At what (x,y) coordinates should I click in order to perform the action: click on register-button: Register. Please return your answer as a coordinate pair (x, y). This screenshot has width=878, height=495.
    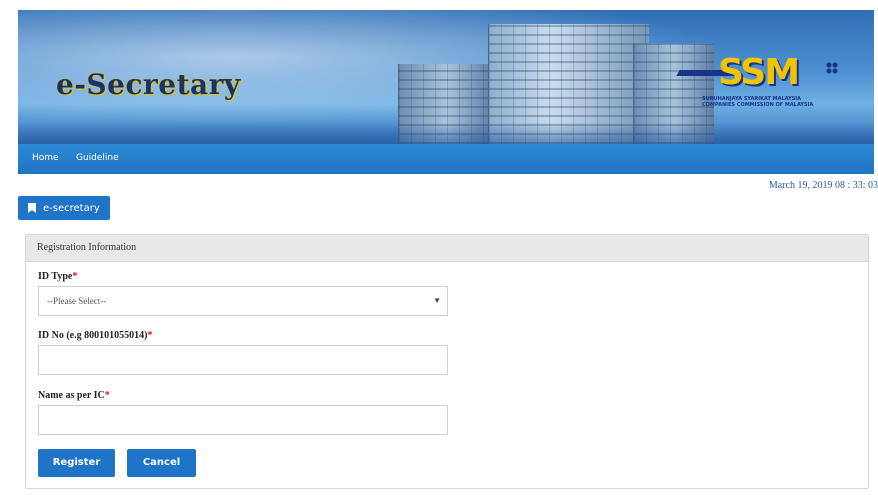
    Looking at the image, I should click on (76, 463).